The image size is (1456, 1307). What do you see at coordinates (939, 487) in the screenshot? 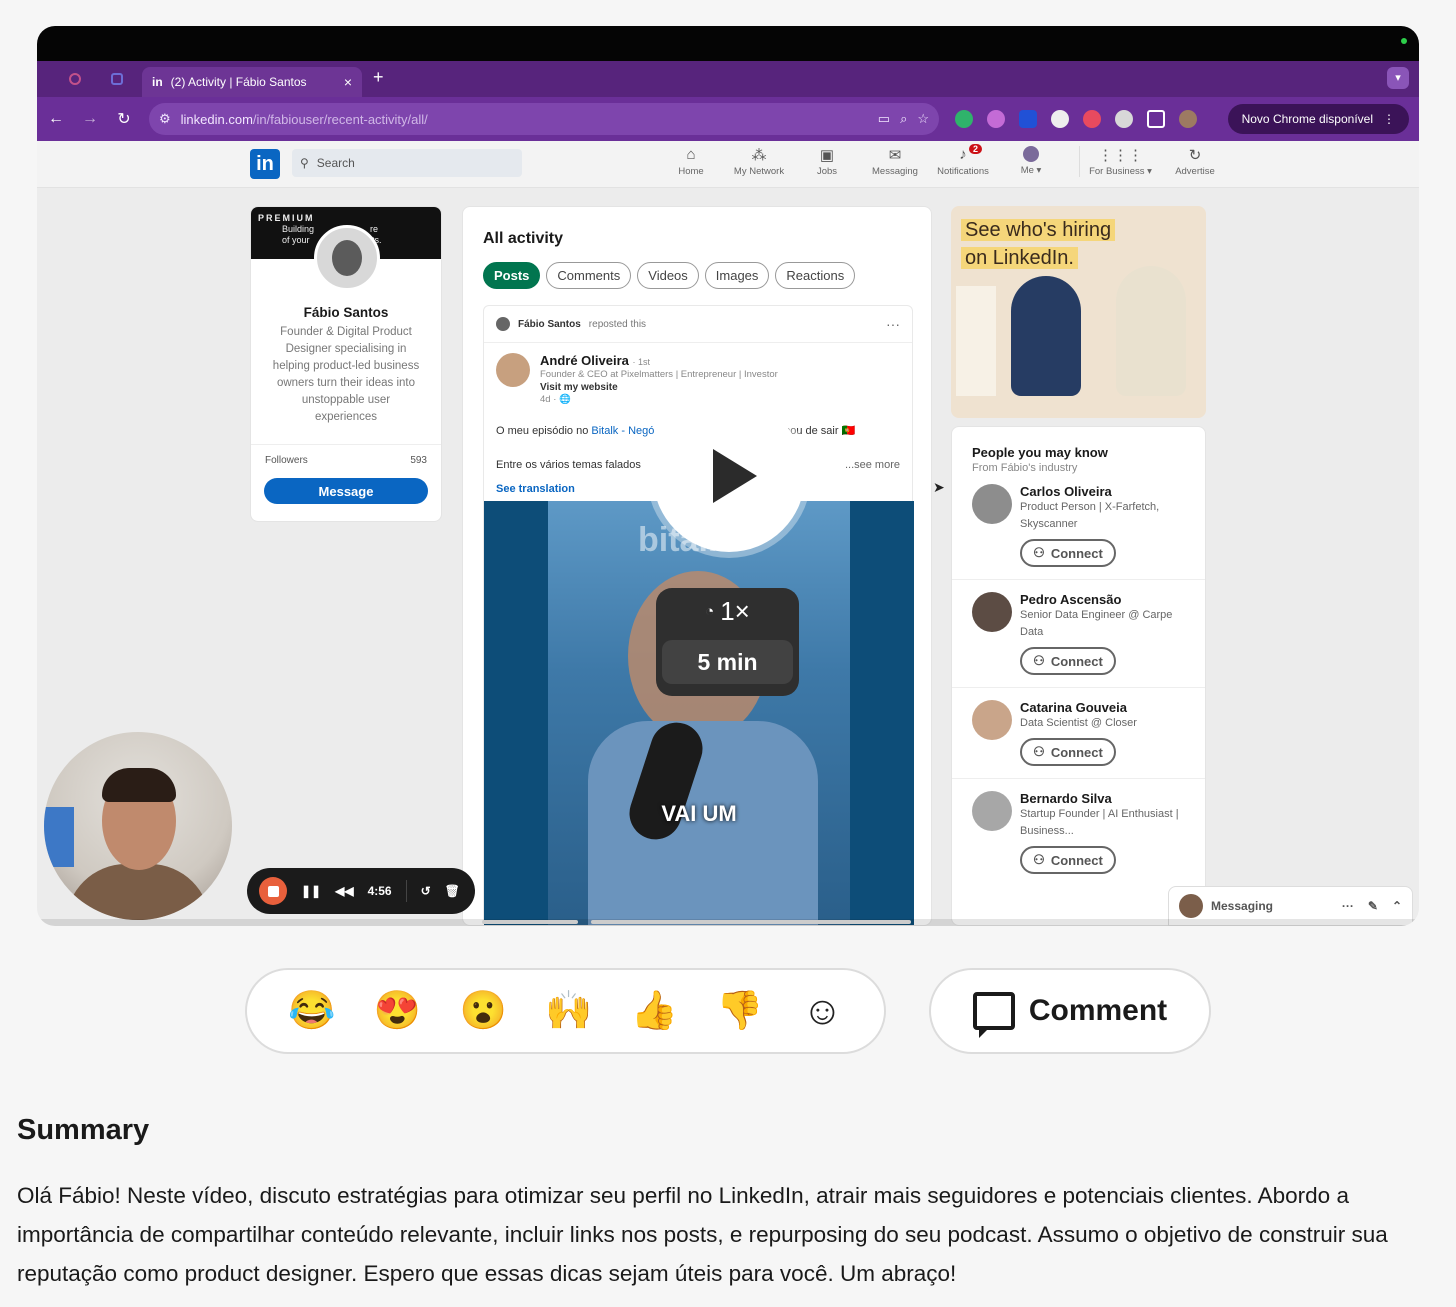
I see `mouse-cursor-icon: ➤` at bounding box center [939, 487].